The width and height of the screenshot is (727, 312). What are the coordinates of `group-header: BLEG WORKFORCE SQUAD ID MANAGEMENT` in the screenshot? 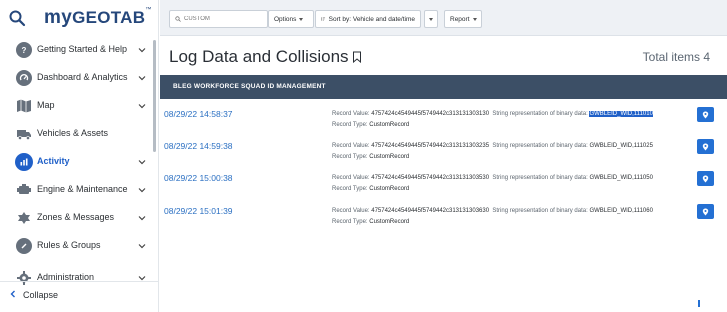 It's located at (443, 87).